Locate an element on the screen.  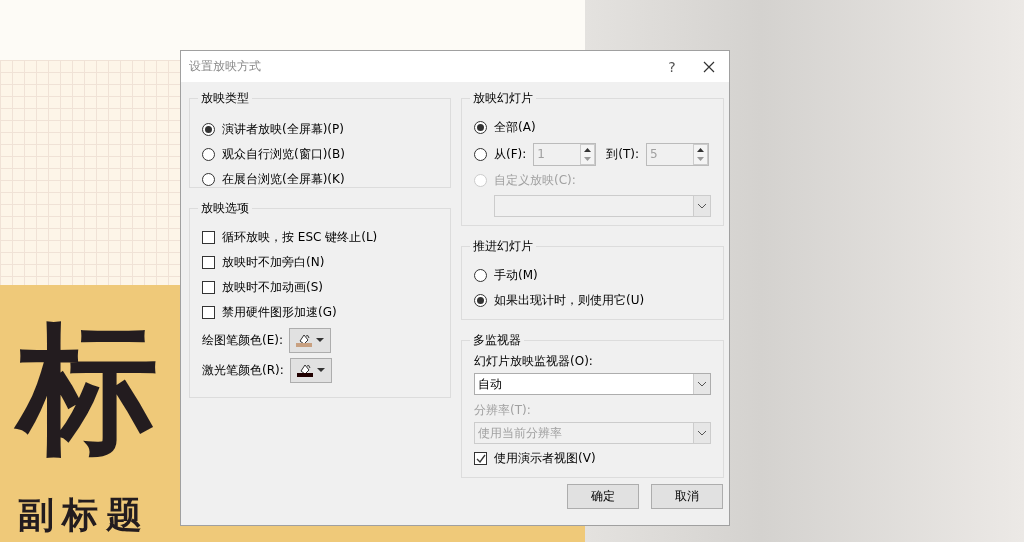
help-button: ? is located at coordinates (672, 66).